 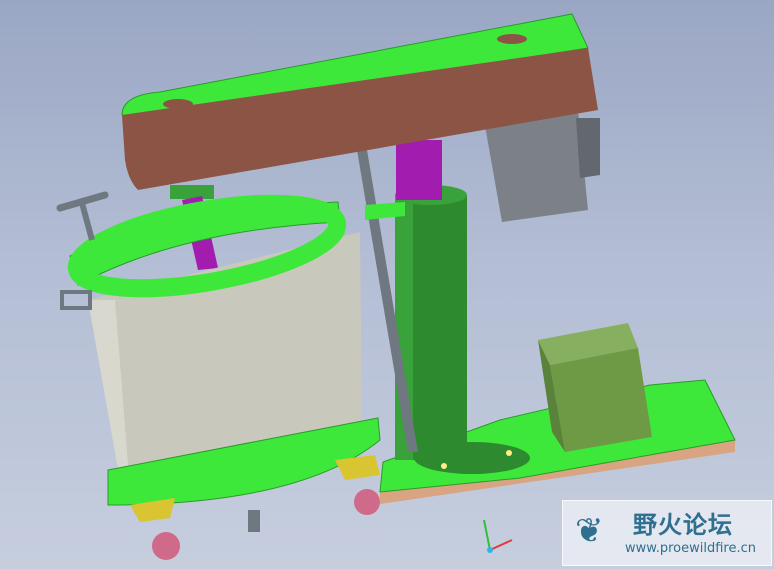 What do you see at coordinates (254, 521) in the screenshot?
I see `drain-valve` at bounding box center [254, 521].